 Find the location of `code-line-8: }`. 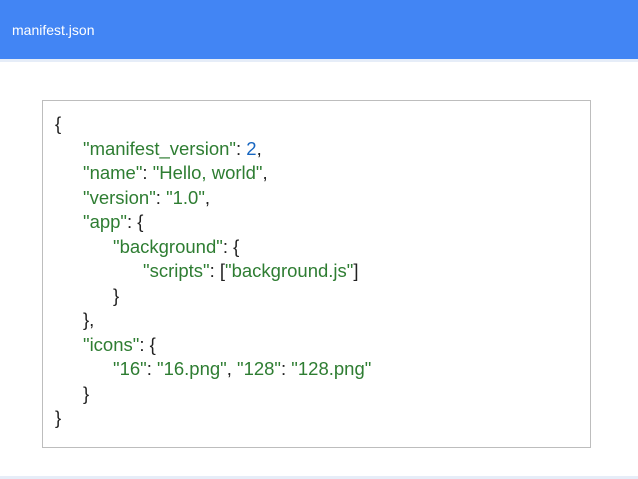

code-line-8: } is located at coordinates (213, 296).